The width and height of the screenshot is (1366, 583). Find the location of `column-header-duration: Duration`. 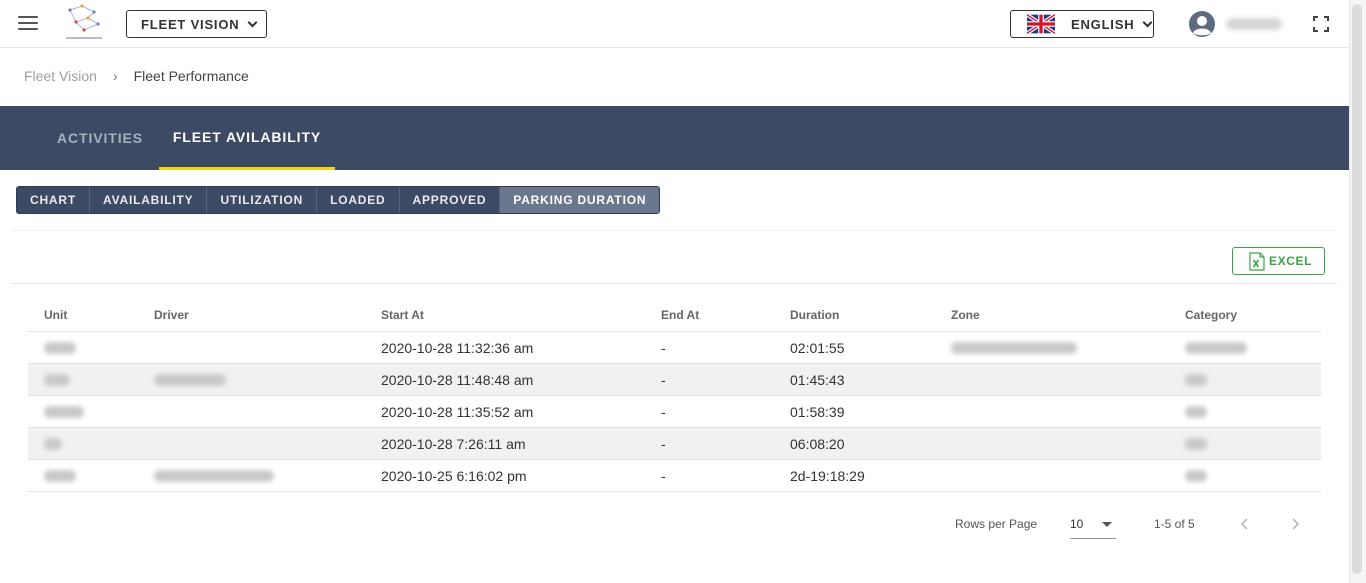

column-header-duration: Duration is located at coordinates (814, 315).